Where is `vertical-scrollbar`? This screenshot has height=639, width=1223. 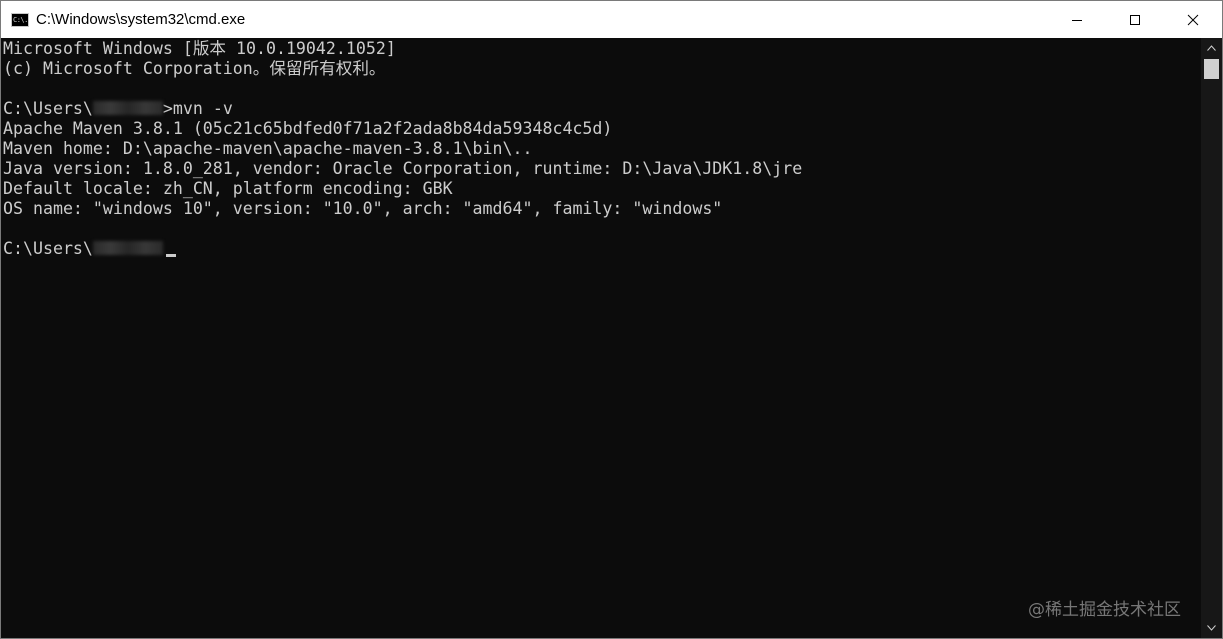 vertical-scrollbar is located at coordinates (1211, 338).